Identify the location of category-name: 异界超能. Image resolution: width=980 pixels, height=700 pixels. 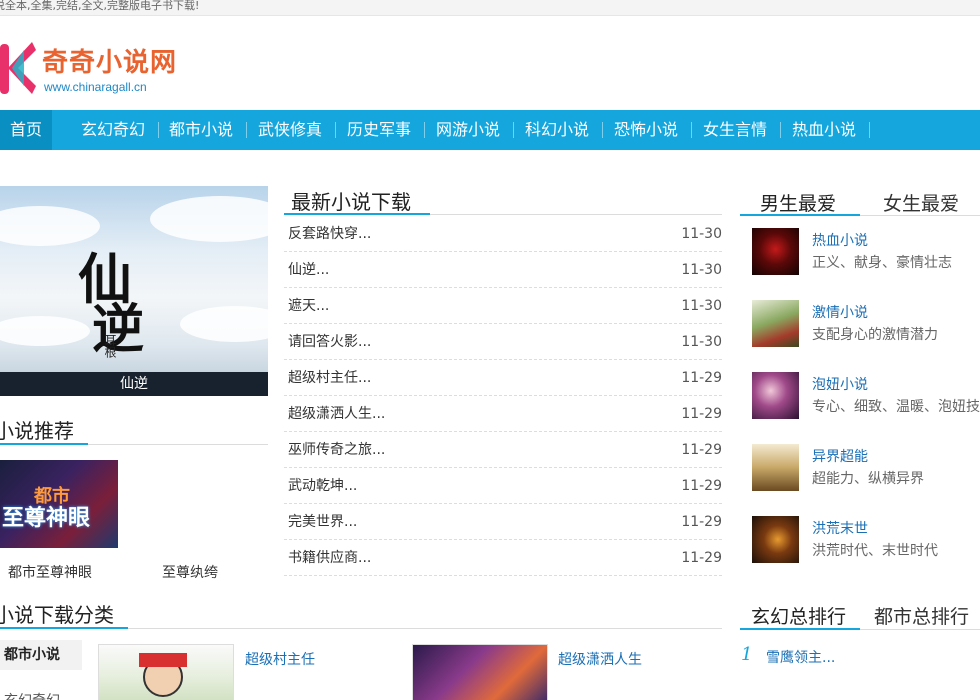
(840, 456).